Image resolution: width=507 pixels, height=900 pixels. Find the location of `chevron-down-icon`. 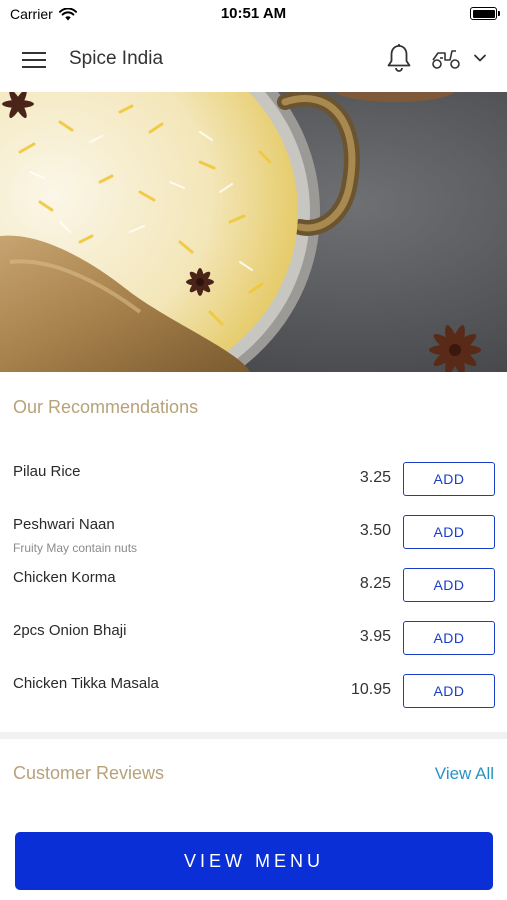

chevron-down-icon is located at coordinates (480, 58).